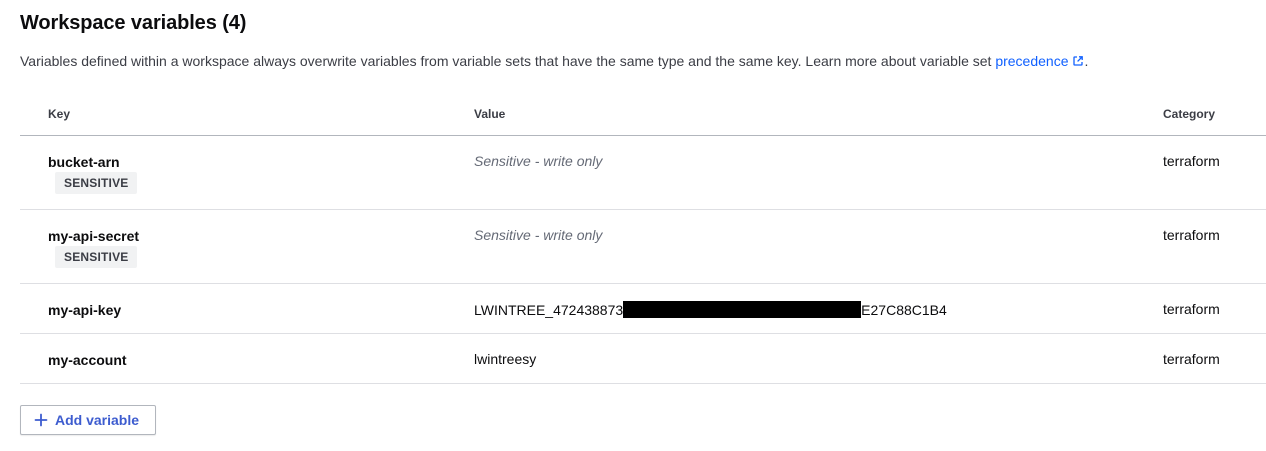  What do you see at coordinates (59, 114) in the screenshot?
I see `column-header-key: Key` at bounding box center [59, 114].